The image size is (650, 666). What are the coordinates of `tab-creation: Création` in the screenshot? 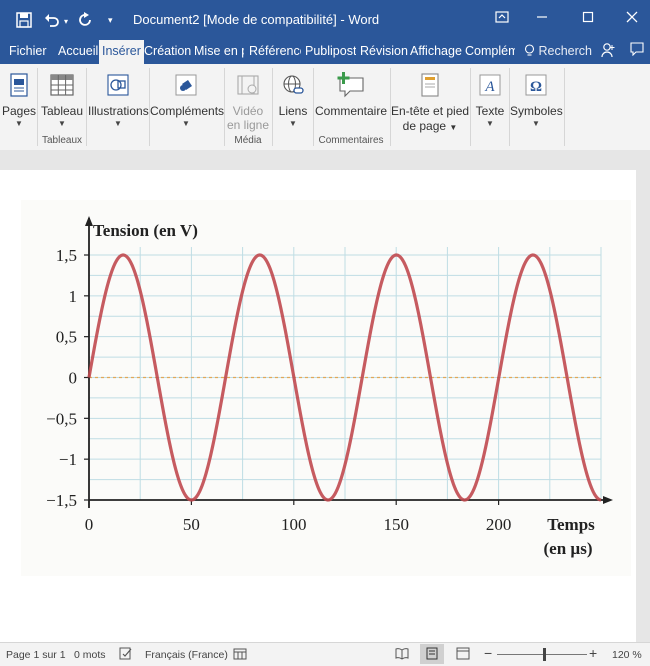 It's located at (167, 52).